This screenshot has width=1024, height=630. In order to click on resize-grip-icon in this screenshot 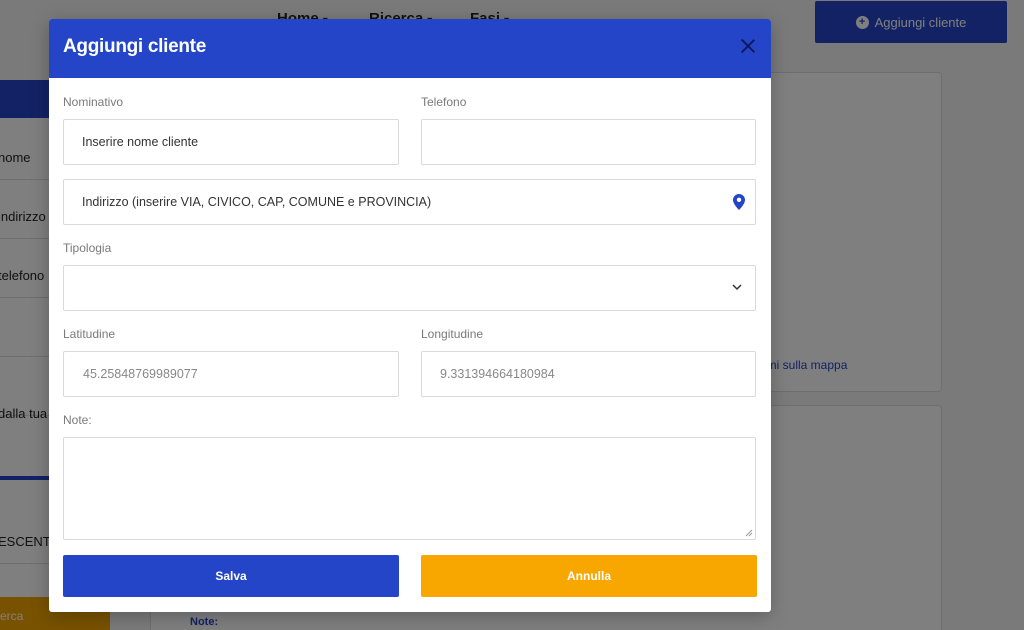, I will do `click(749, 533)`.